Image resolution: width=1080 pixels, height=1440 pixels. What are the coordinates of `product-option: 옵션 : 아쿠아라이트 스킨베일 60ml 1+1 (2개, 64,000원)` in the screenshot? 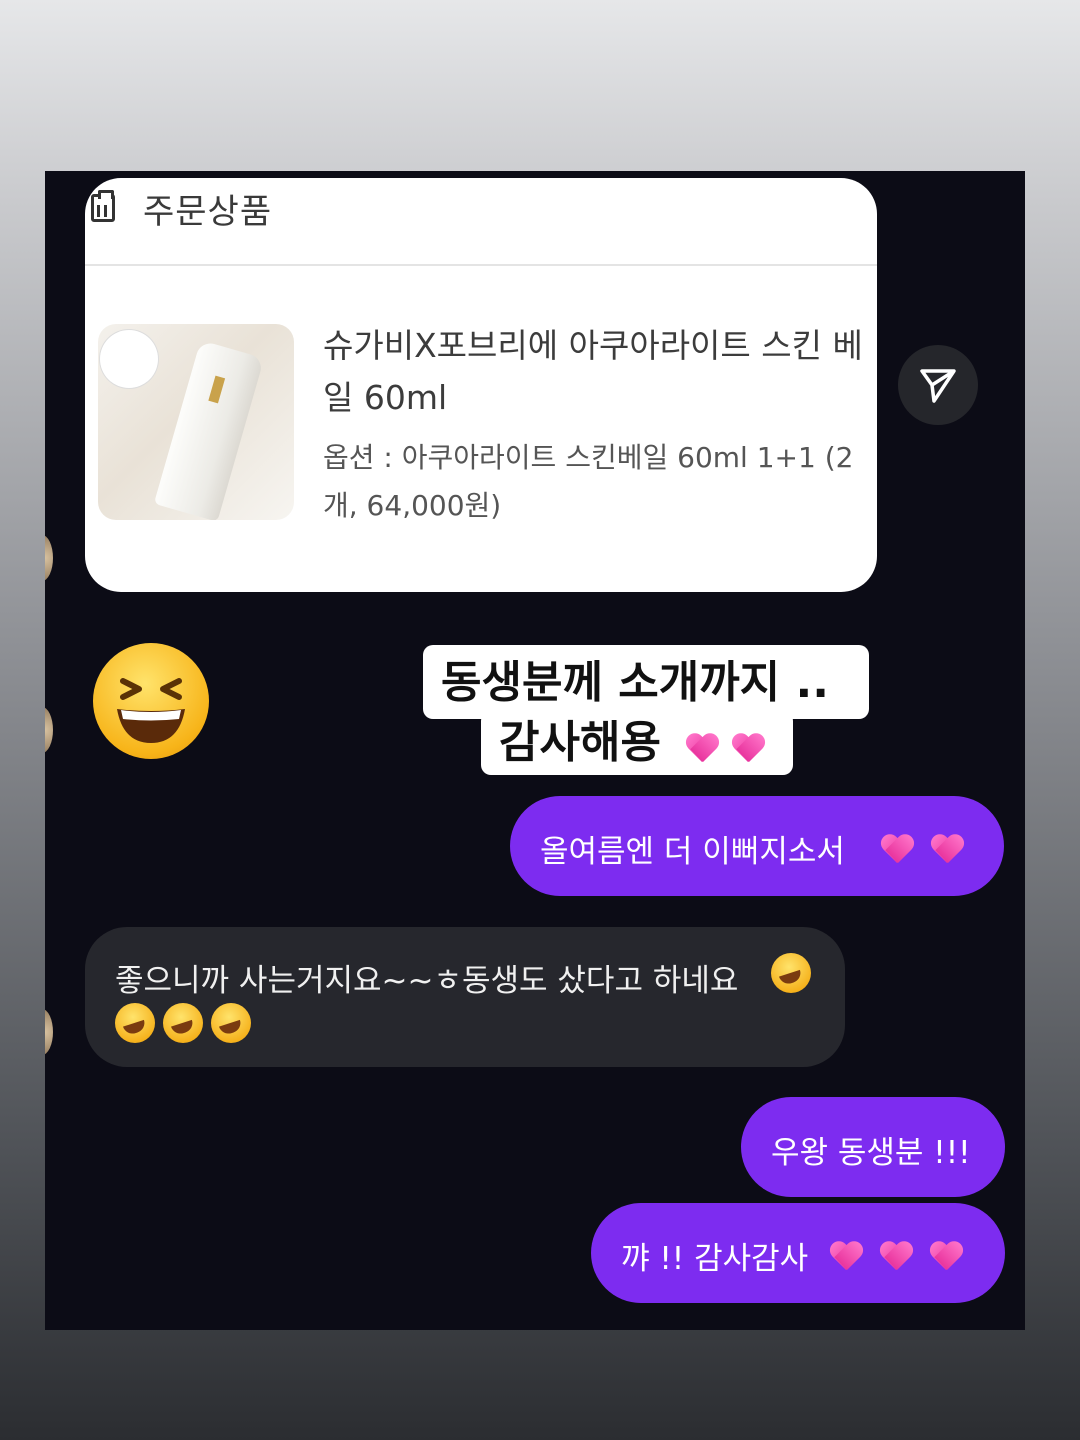 It's located at (588, 481).